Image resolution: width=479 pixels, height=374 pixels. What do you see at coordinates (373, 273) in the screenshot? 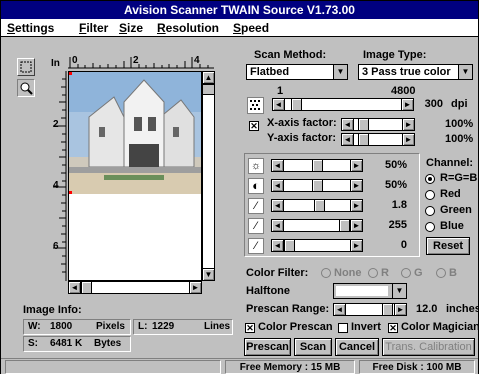
I see `filter-r-radio` at bounding box center [373, 273].